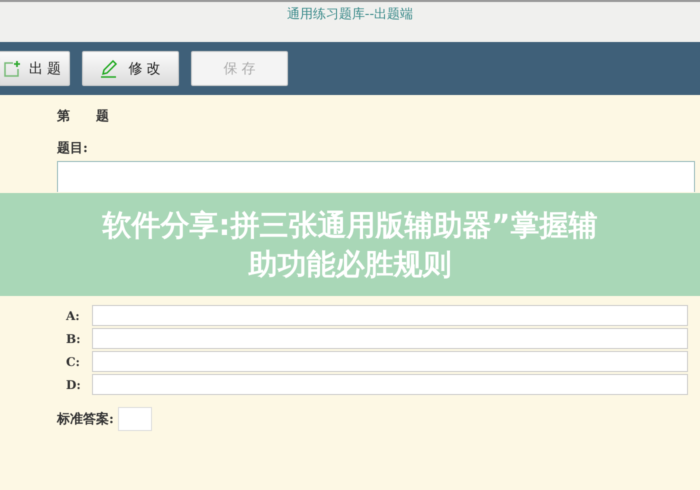 This screenshot has width=700, height=490. I want to click on banner-text: 助功能必胜规则, so click(350, 264).